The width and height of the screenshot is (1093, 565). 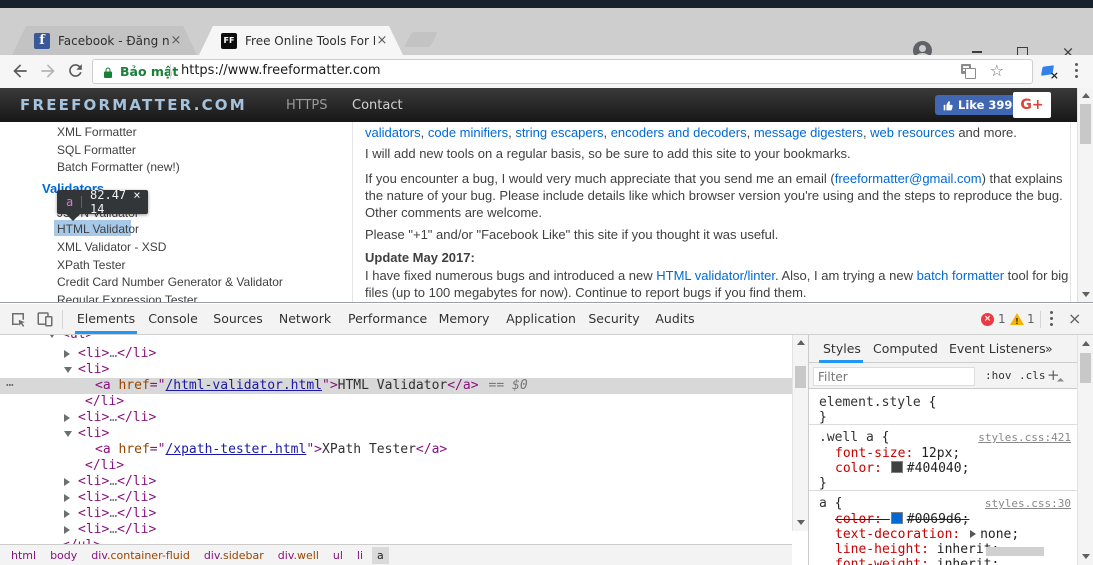 I want to click on sidebar-item-credit-card-generator: Credit Card Number Generator & Validator, so click(x=170, y=282).